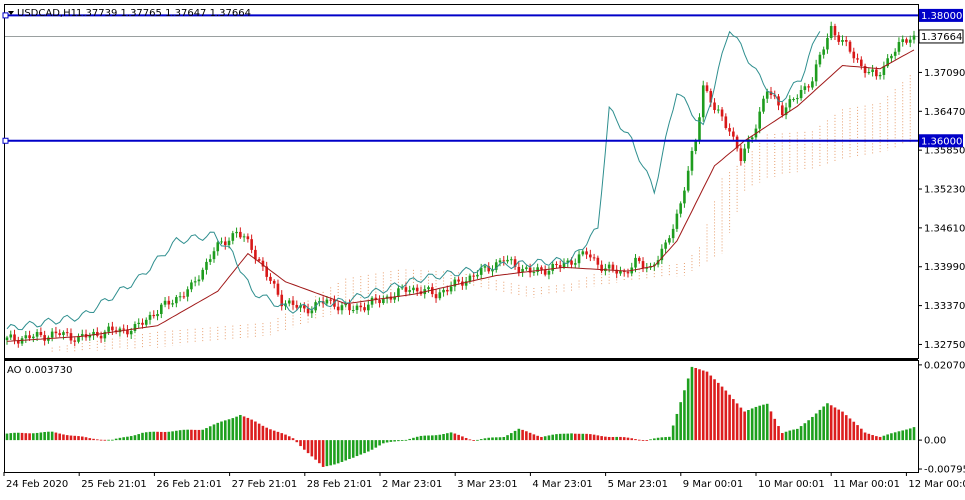  I want to click on ao-axis: 0.020709 0.00 -0.007957, so click(941, 418).